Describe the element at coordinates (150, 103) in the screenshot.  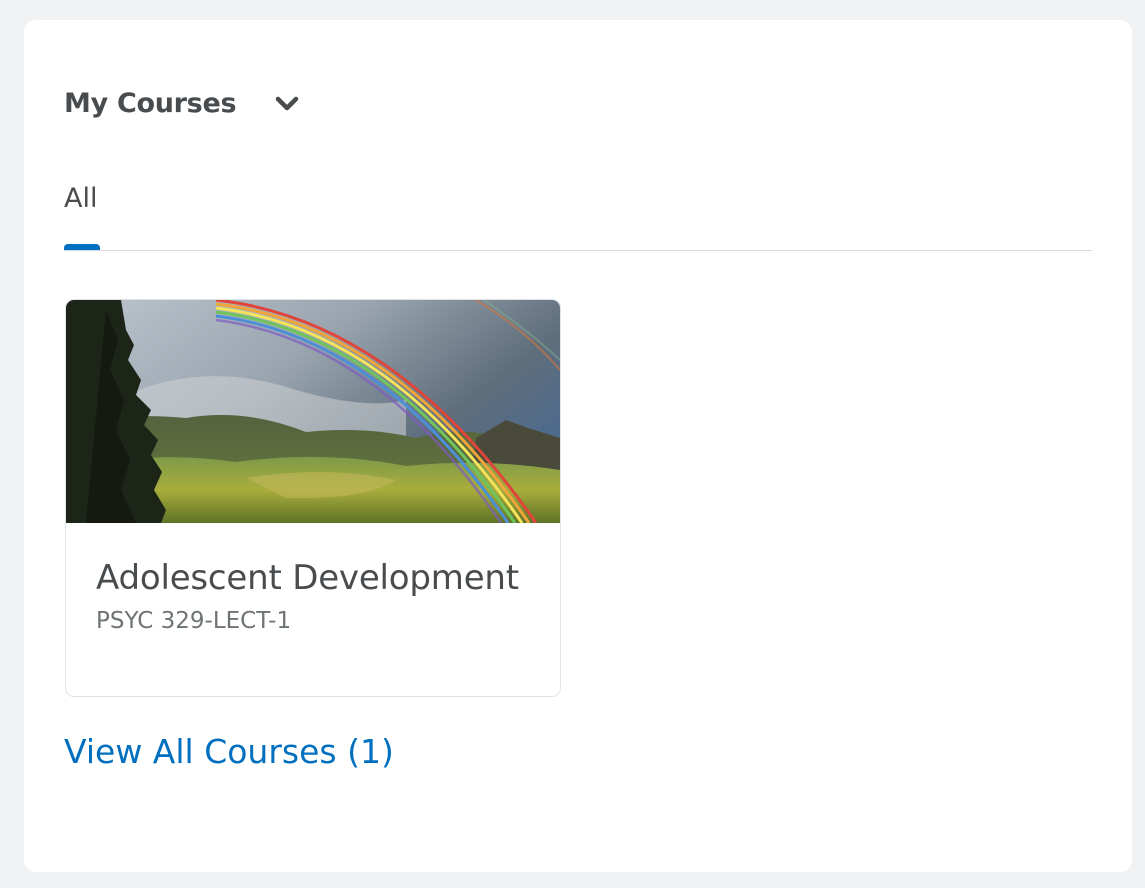
I see `widget-title: My Courses` at that location.